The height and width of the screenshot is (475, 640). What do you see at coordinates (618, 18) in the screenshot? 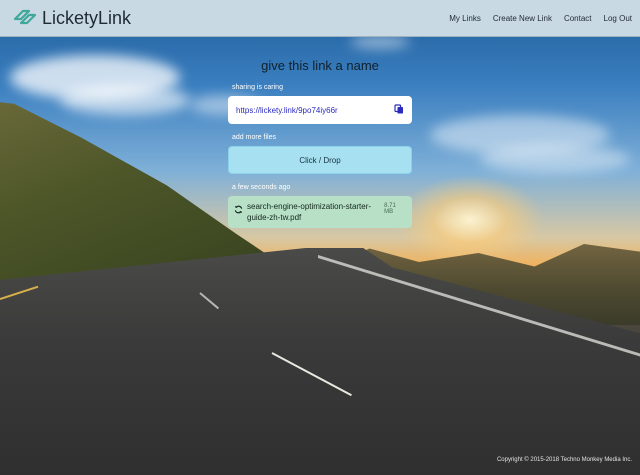
I see `nav-log-out: Log Out` at bounding box center [618, 18].